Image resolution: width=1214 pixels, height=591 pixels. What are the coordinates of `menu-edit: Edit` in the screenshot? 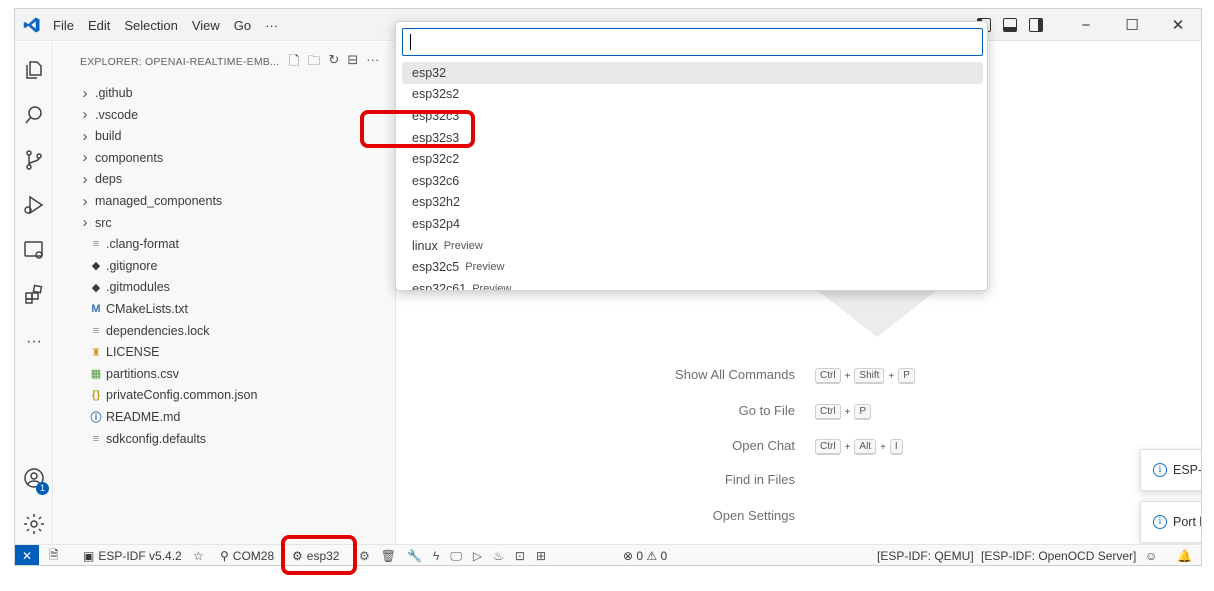 It's located at (99, 25).